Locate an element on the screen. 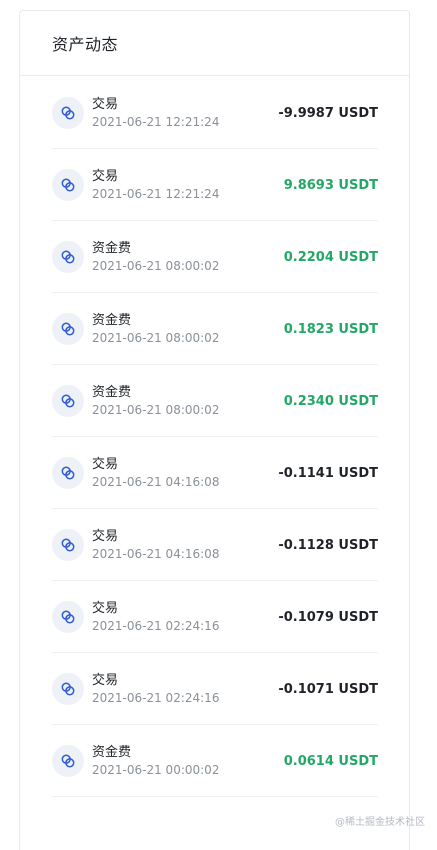 This screenshot has height=850, width=437. record-time: 2021-06-21 00:00:02 is located at coordinates (155, 770).